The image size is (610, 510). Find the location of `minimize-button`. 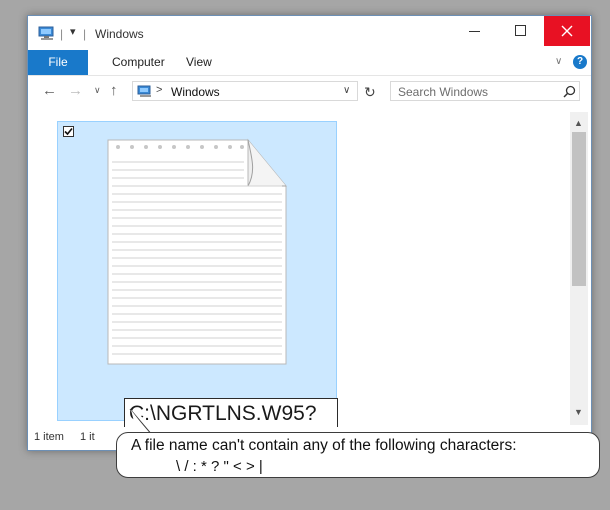

minimize-button is located at coordinates (475, 31).